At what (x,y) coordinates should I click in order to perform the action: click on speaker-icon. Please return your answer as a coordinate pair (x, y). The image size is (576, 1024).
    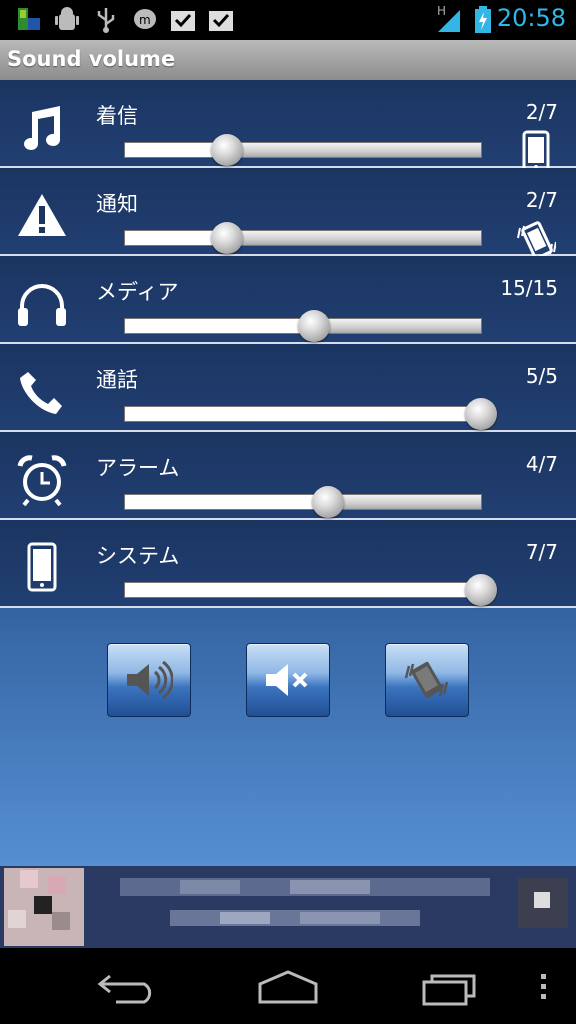
    Looking at the image, I should click on (150, 680).